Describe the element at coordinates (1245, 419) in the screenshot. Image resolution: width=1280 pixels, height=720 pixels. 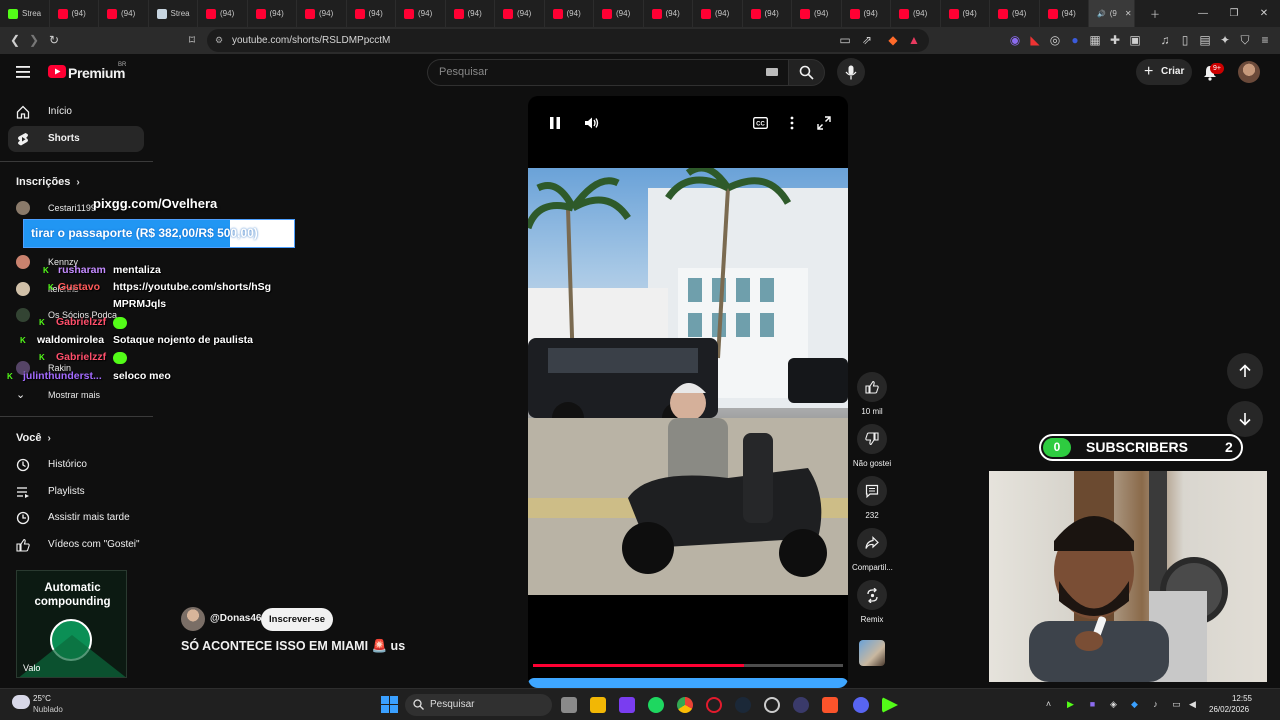
I see `next-short-button` at that location.